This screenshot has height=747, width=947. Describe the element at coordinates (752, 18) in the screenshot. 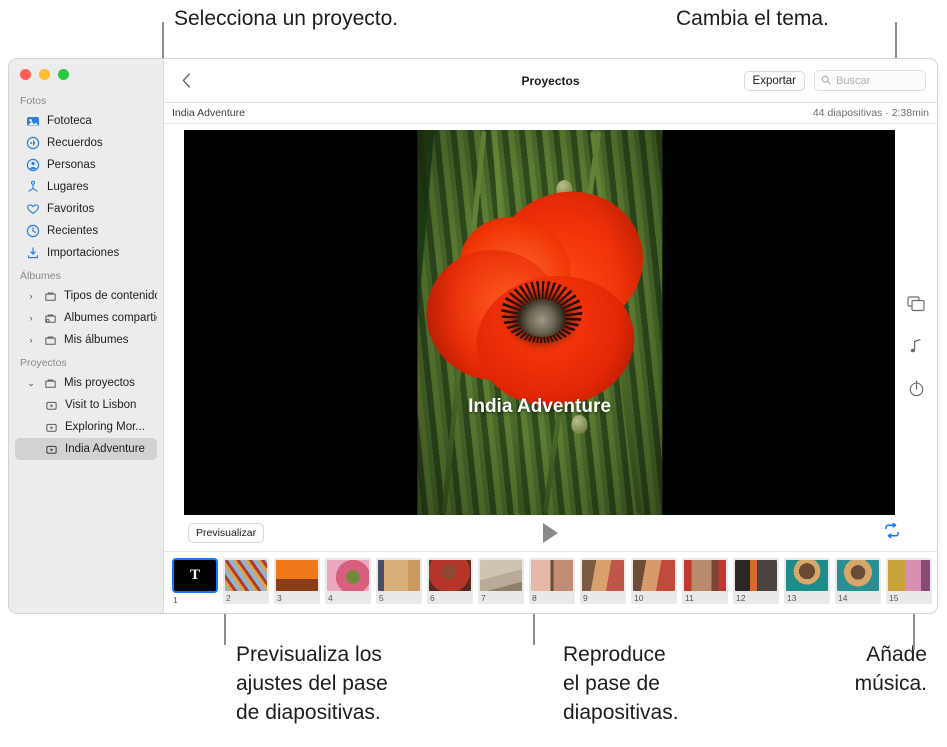

I see `callout-change-theme: Cambia el tema.` at that location.